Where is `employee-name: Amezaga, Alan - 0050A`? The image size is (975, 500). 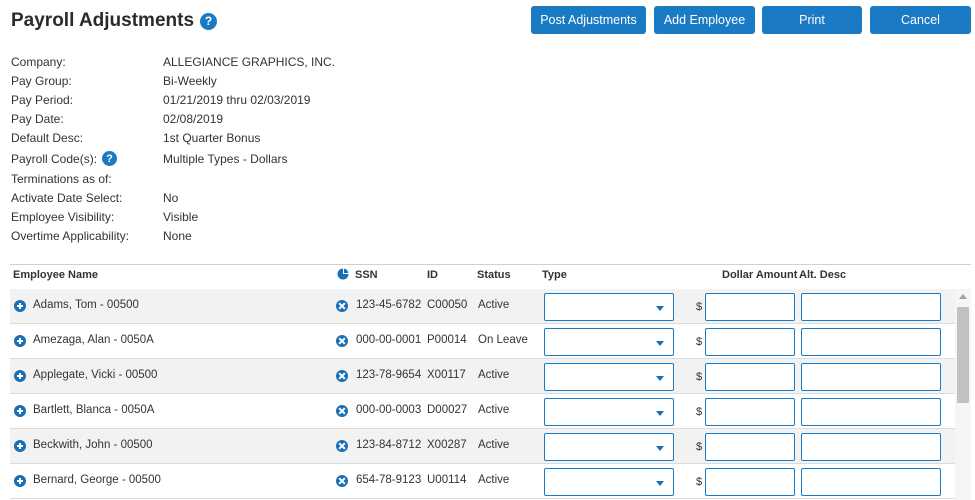
employee-name: Amezaga, Alan - 0050A is located at coordinates (93, 340).